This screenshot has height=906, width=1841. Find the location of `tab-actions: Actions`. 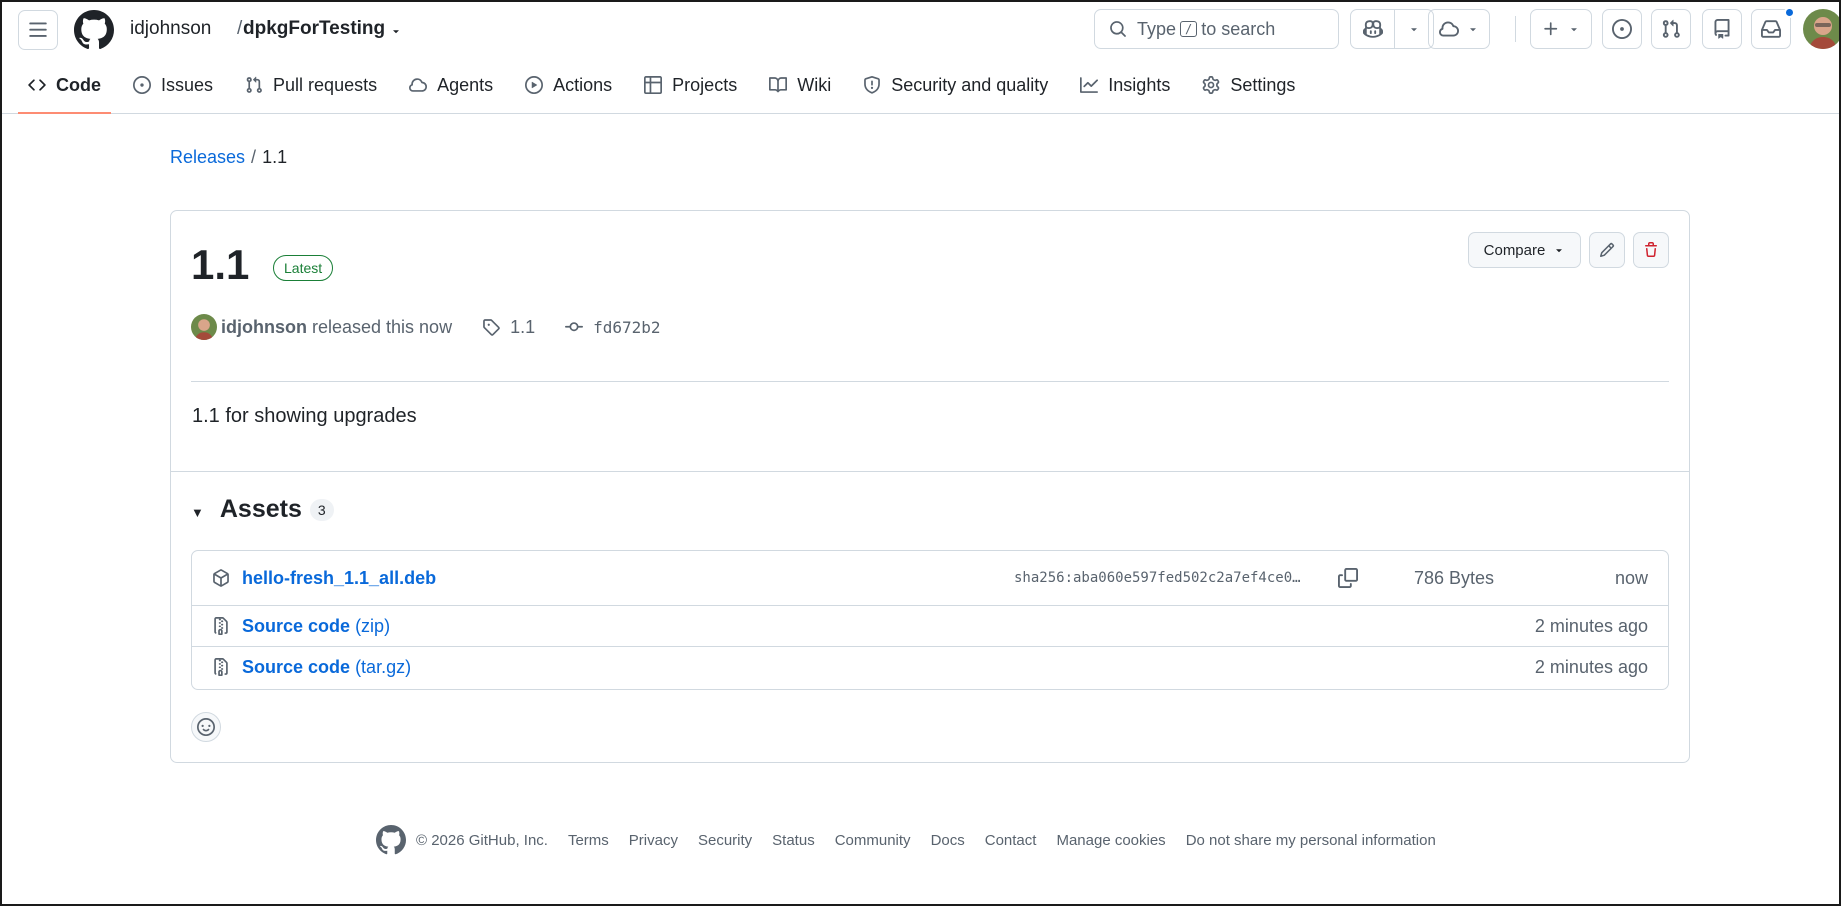

tab-actions: Actions is located at coordinates (568, 85).